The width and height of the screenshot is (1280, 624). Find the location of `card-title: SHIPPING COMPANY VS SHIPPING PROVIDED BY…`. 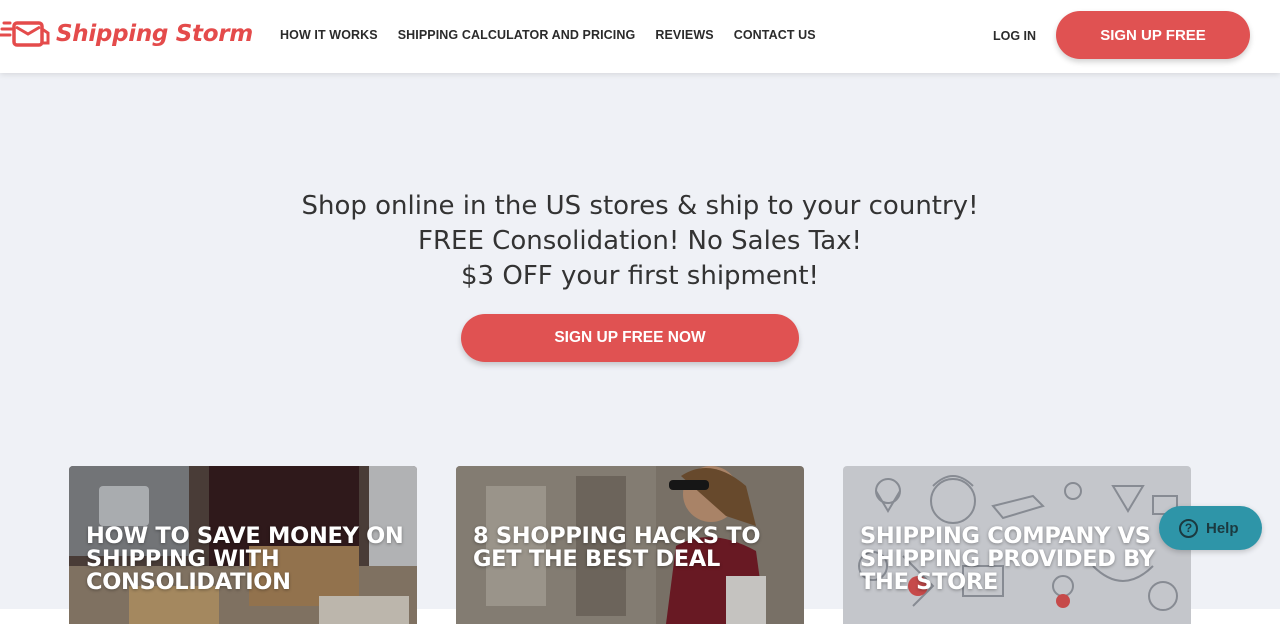

card-title: SHIPPING COMPANY VS SHIPPING PROVIDED BY… is located at coordinates (1007, 559).